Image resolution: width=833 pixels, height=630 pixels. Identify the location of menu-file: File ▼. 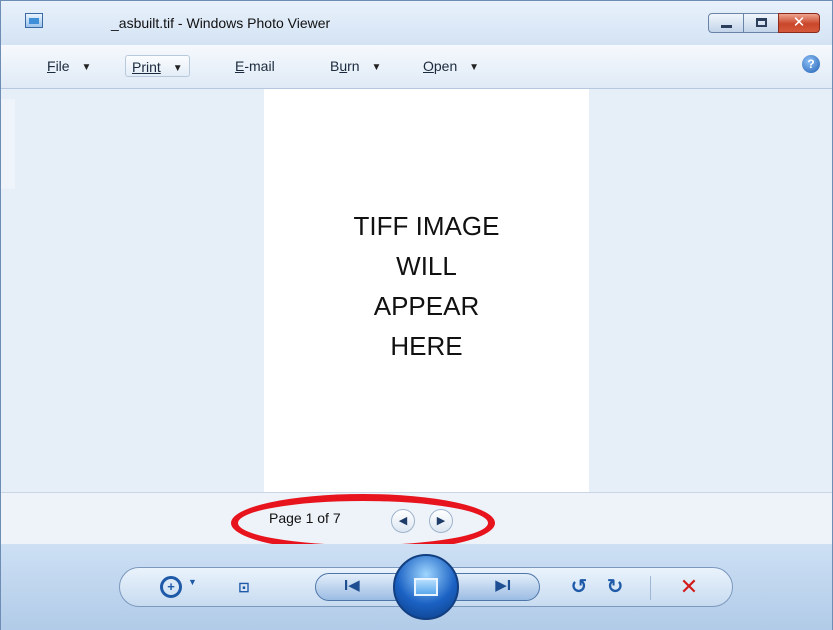
(69, 66).